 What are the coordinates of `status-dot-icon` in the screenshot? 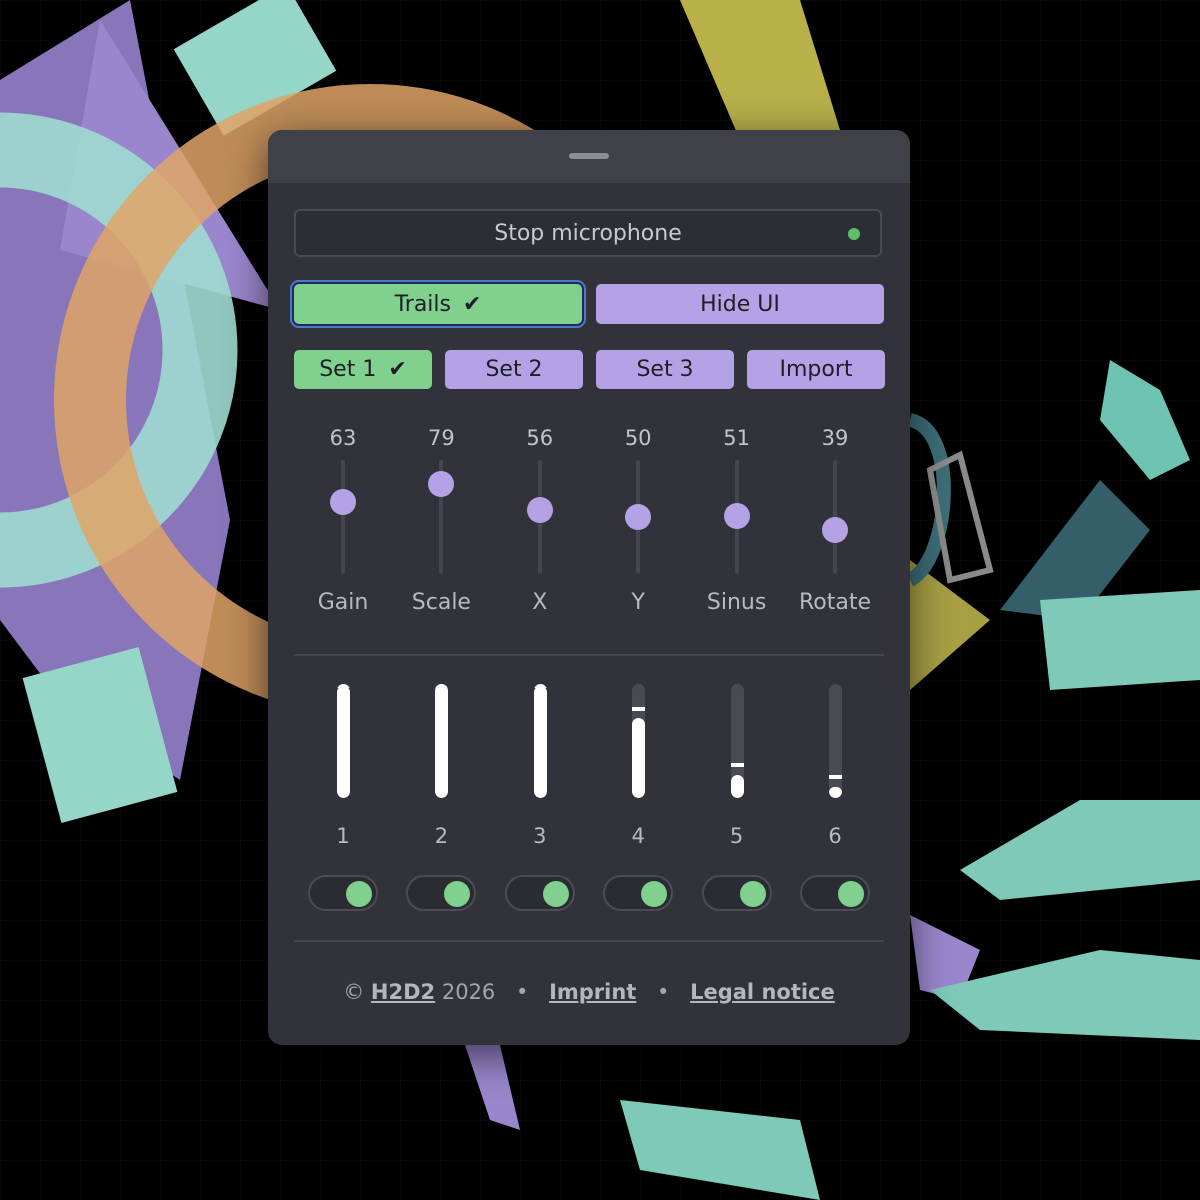 It's located at (854, 234).